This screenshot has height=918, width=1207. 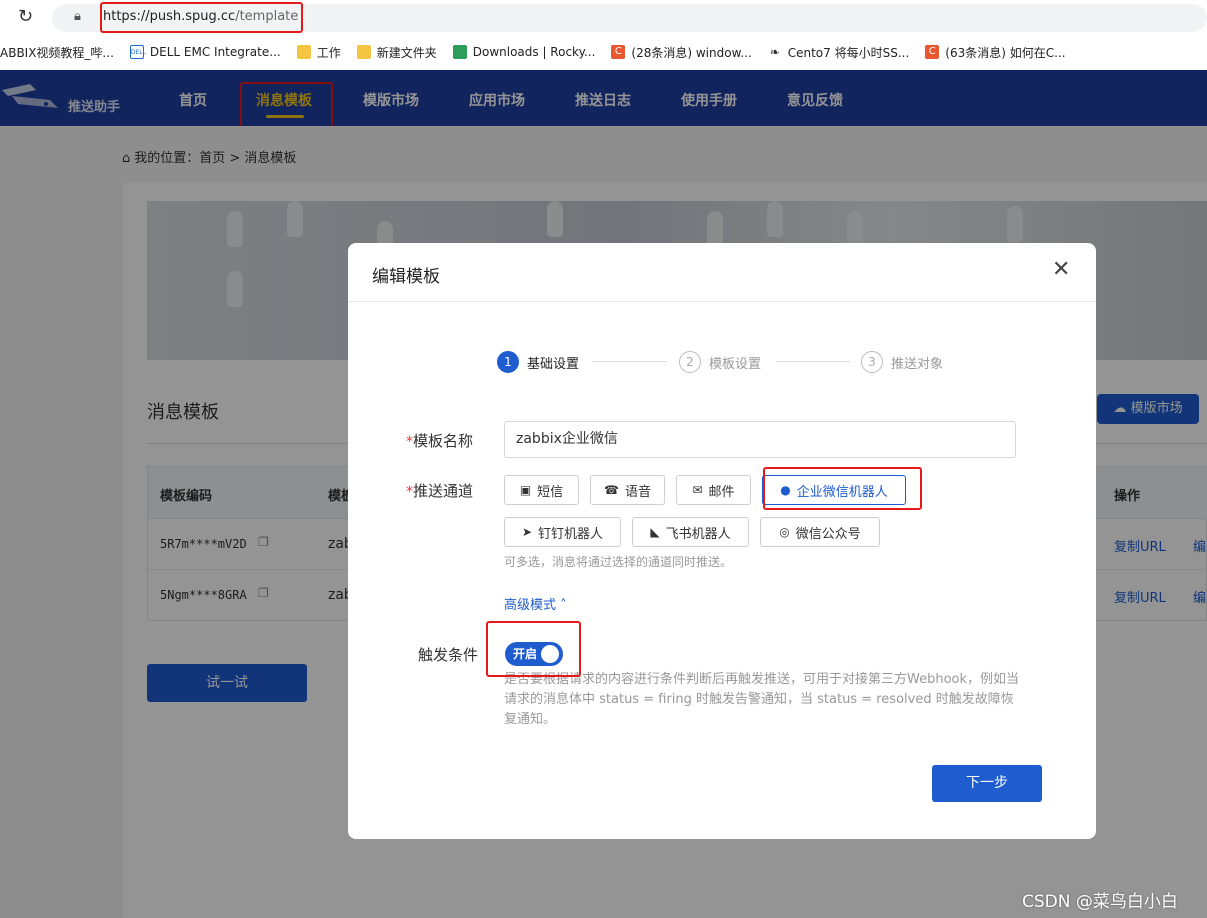 I want to click on bookmark-item: 新建文件夹, so click(x=396, y=52).